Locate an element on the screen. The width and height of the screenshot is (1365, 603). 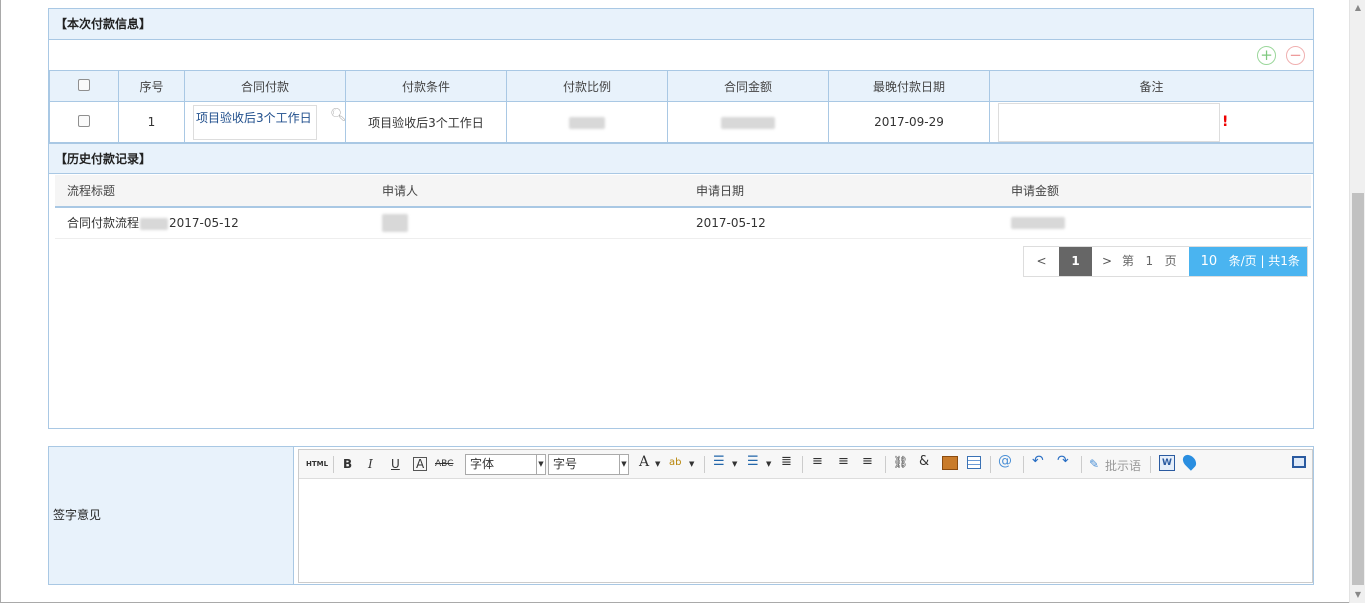
approval-phrase-button: 批示语 is located at coordinates (1123, 465).